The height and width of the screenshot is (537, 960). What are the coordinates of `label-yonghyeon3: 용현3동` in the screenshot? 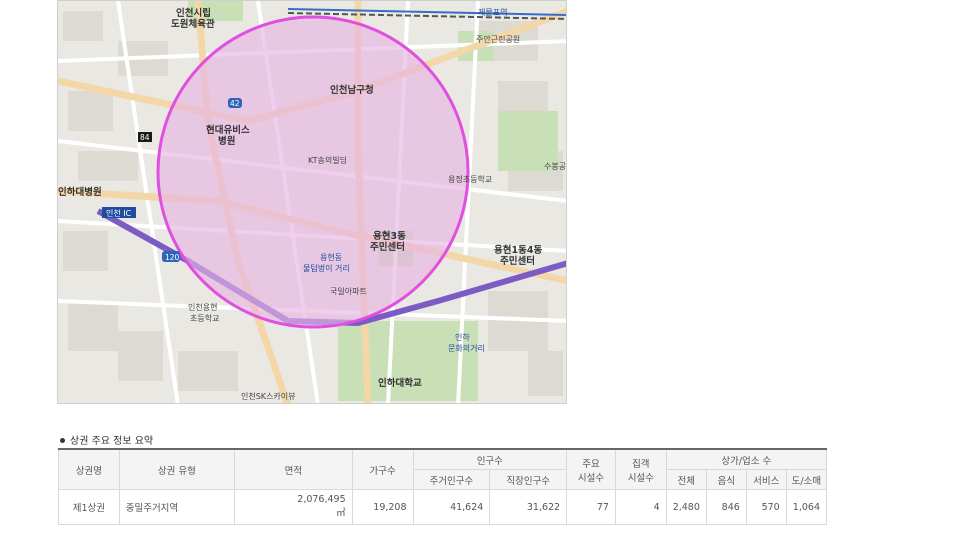 It's located at (389, 236).